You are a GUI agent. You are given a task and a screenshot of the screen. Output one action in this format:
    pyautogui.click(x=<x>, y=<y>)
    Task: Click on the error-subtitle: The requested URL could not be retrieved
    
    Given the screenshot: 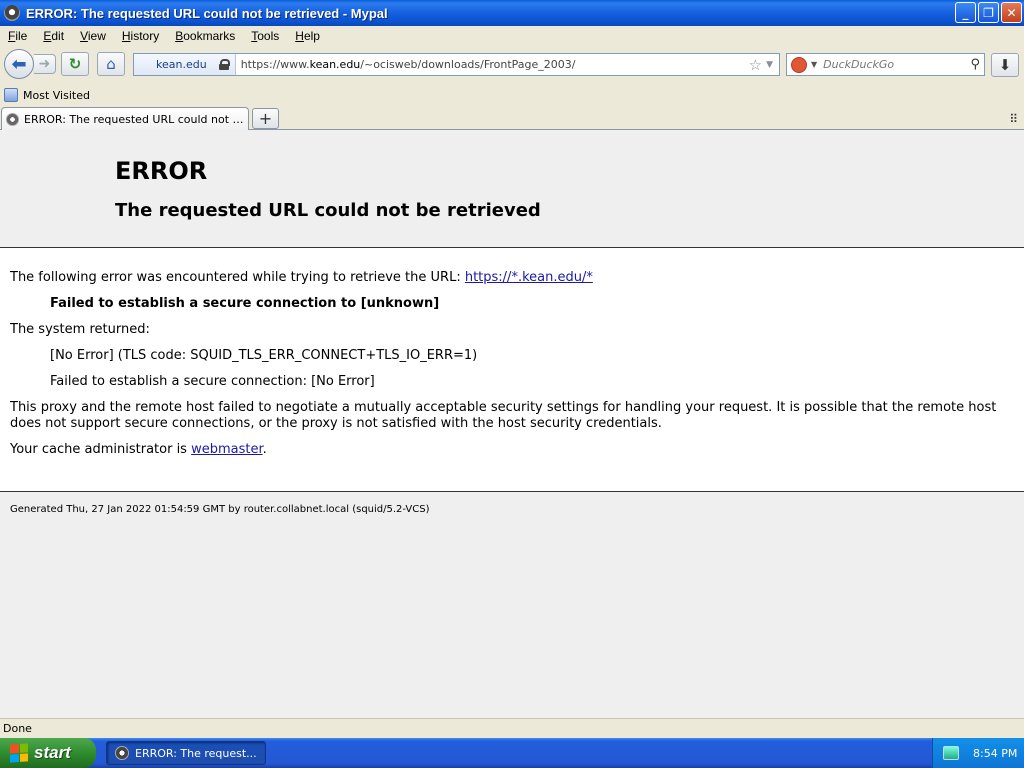 What is the action you would take?
    pyautogui.click(x=328, y=210)
    